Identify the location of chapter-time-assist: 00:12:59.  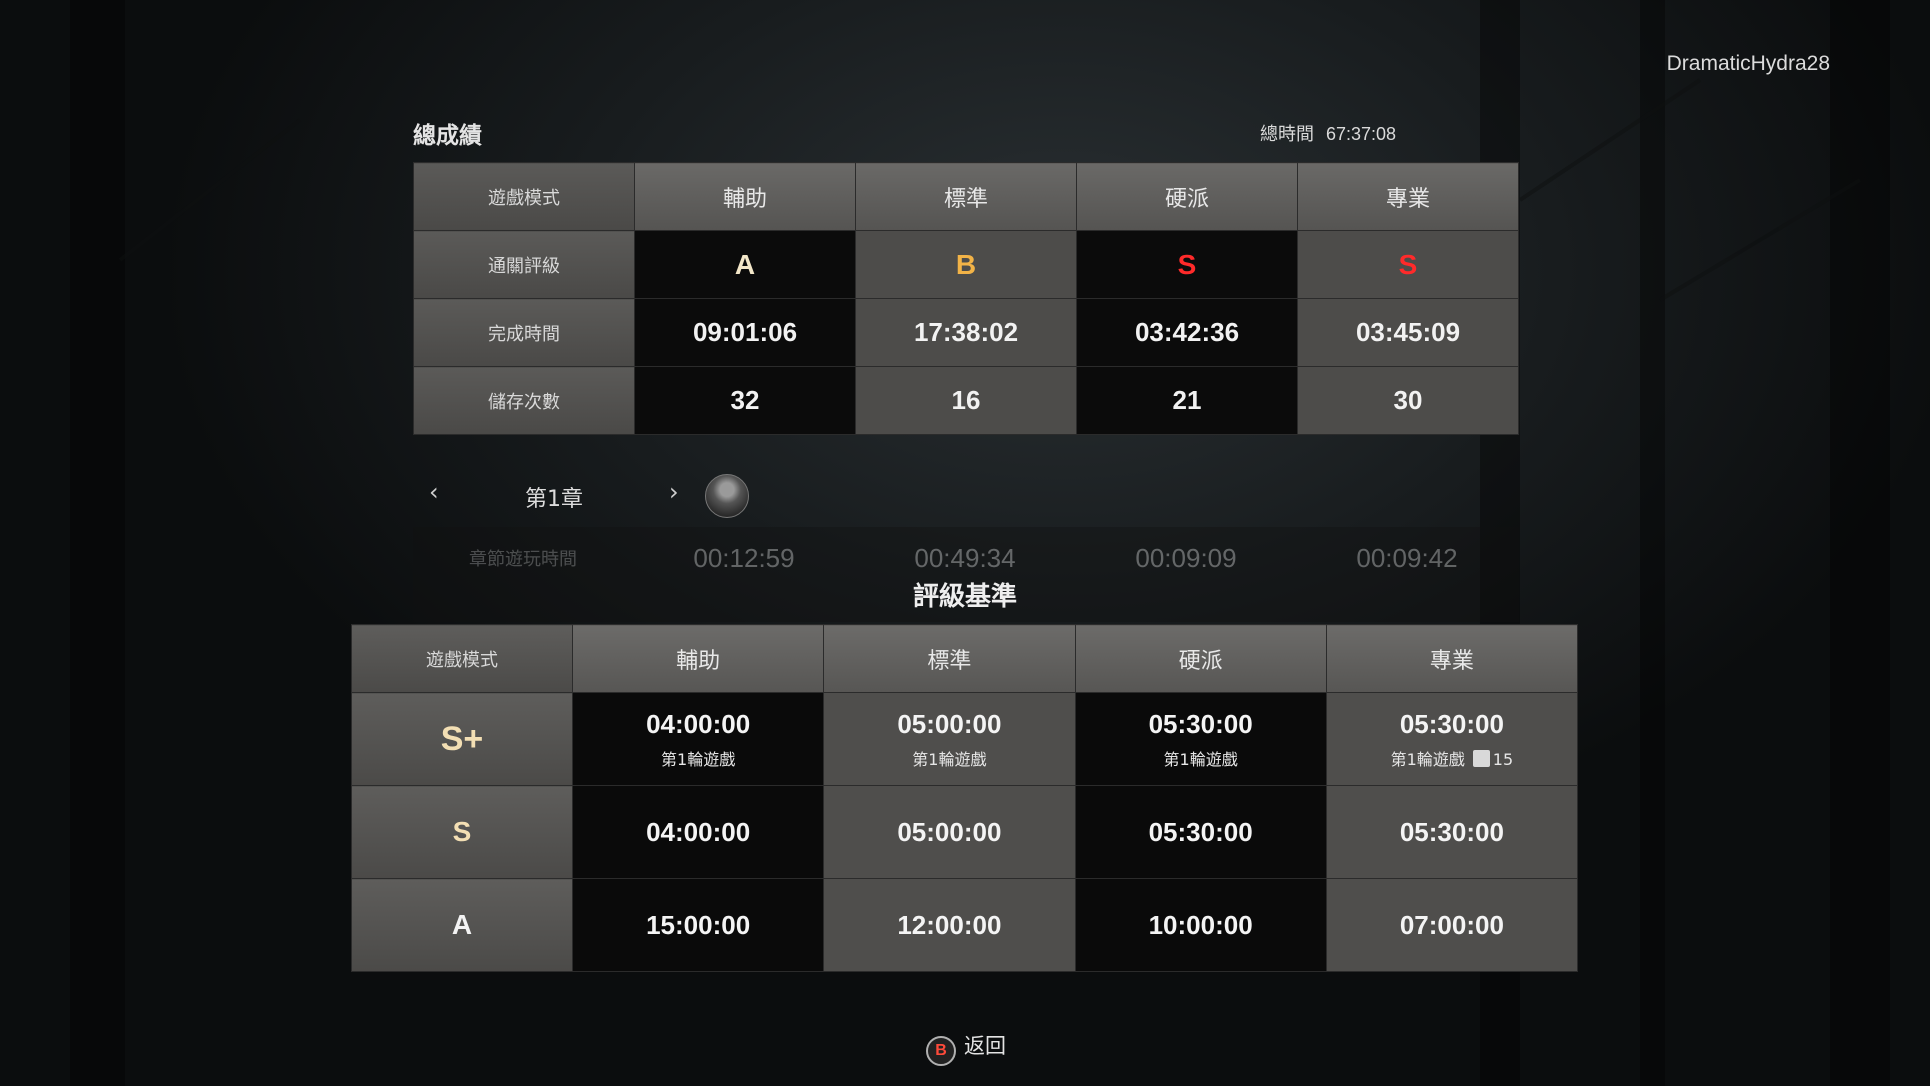
(744, 558).